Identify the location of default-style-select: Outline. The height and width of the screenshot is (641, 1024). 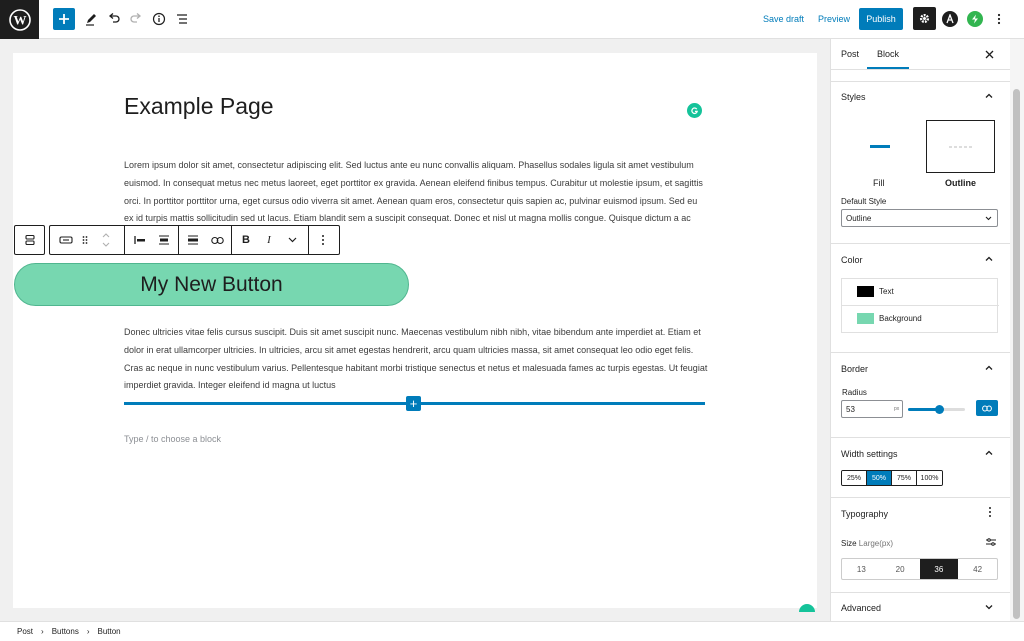
(919, 218).